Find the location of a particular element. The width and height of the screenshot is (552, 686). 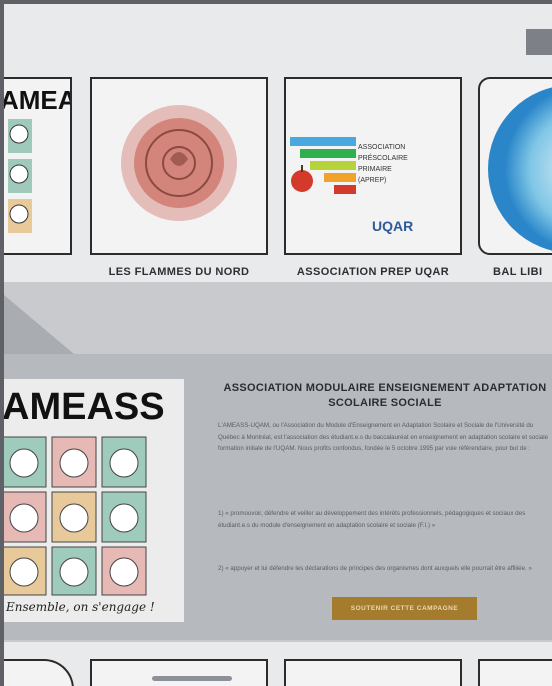

uqar-brand-text: UQAR is located at coordinates (392, 226).